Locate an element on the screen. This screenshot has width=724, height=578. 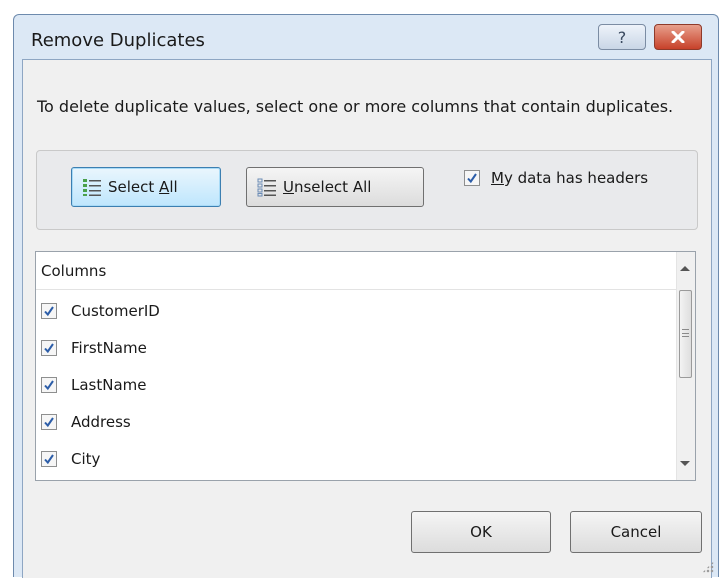
column-label: FirstName is located at coordinates (109, 347).